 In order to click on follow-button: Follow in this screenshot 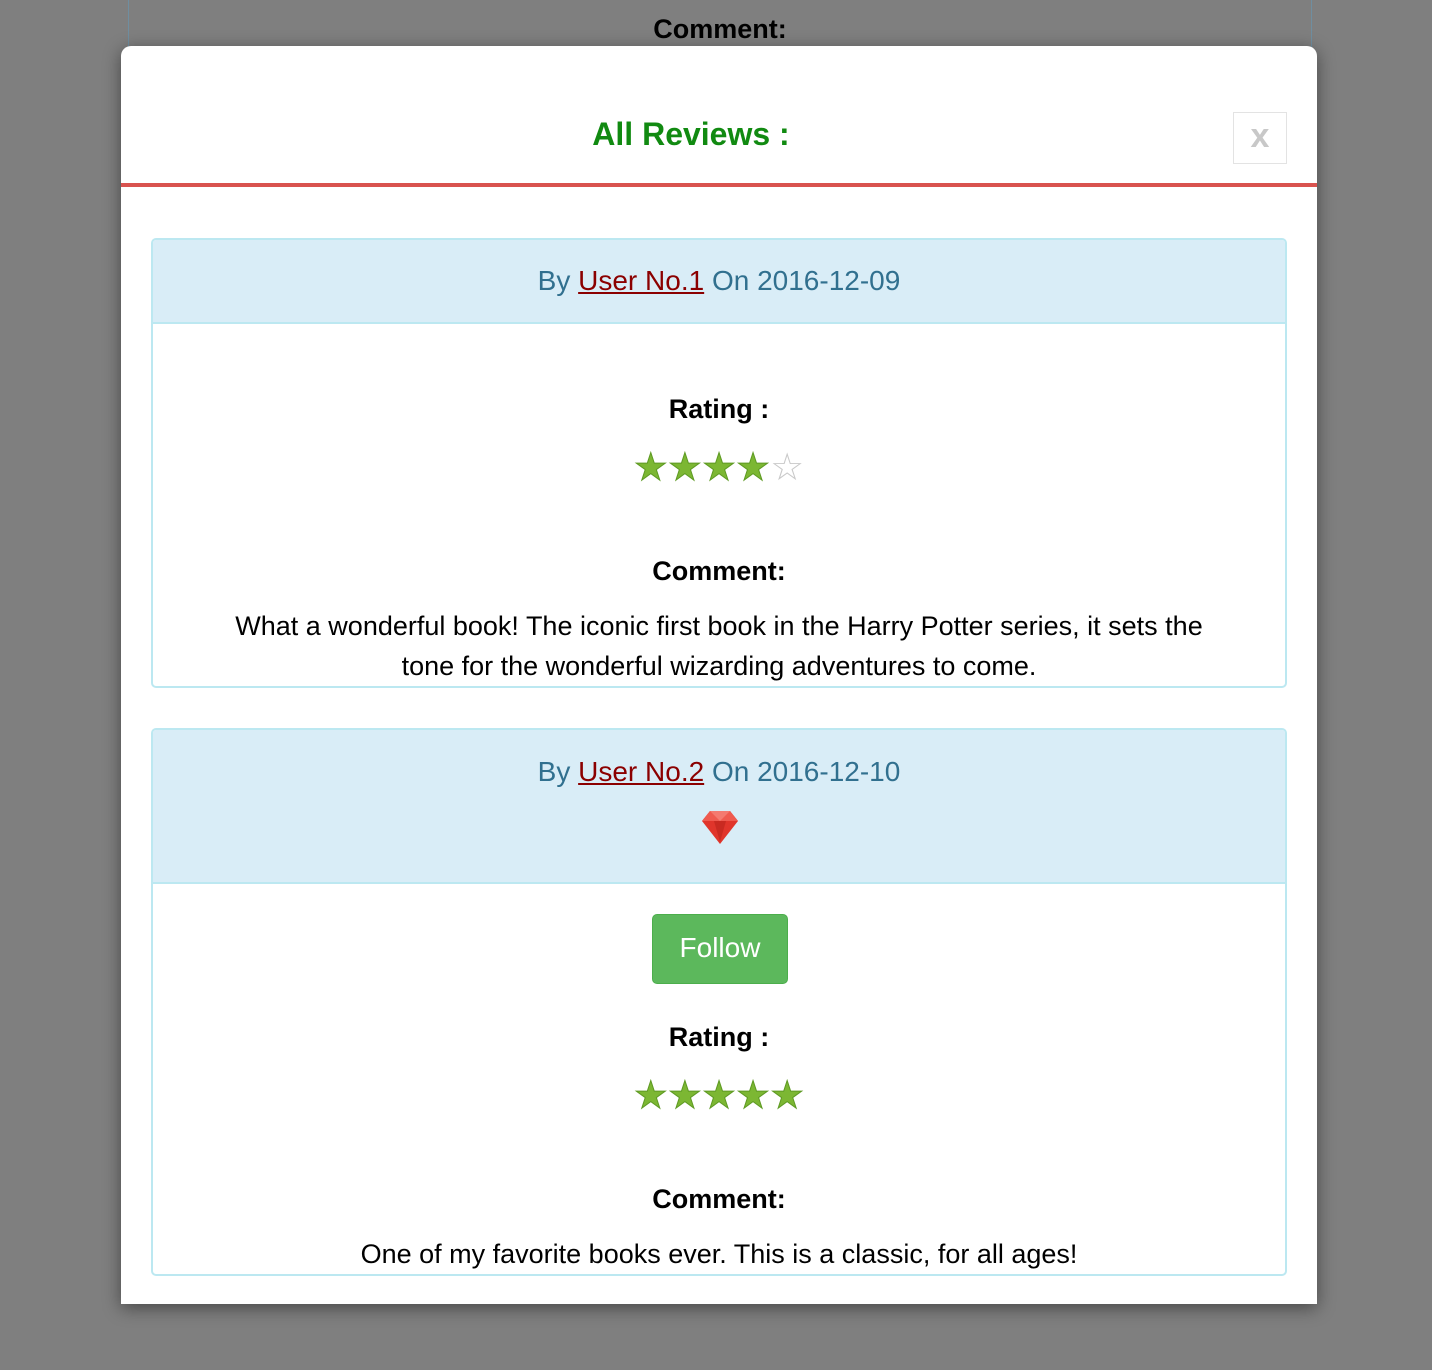, I will do `click(720, 949)`.